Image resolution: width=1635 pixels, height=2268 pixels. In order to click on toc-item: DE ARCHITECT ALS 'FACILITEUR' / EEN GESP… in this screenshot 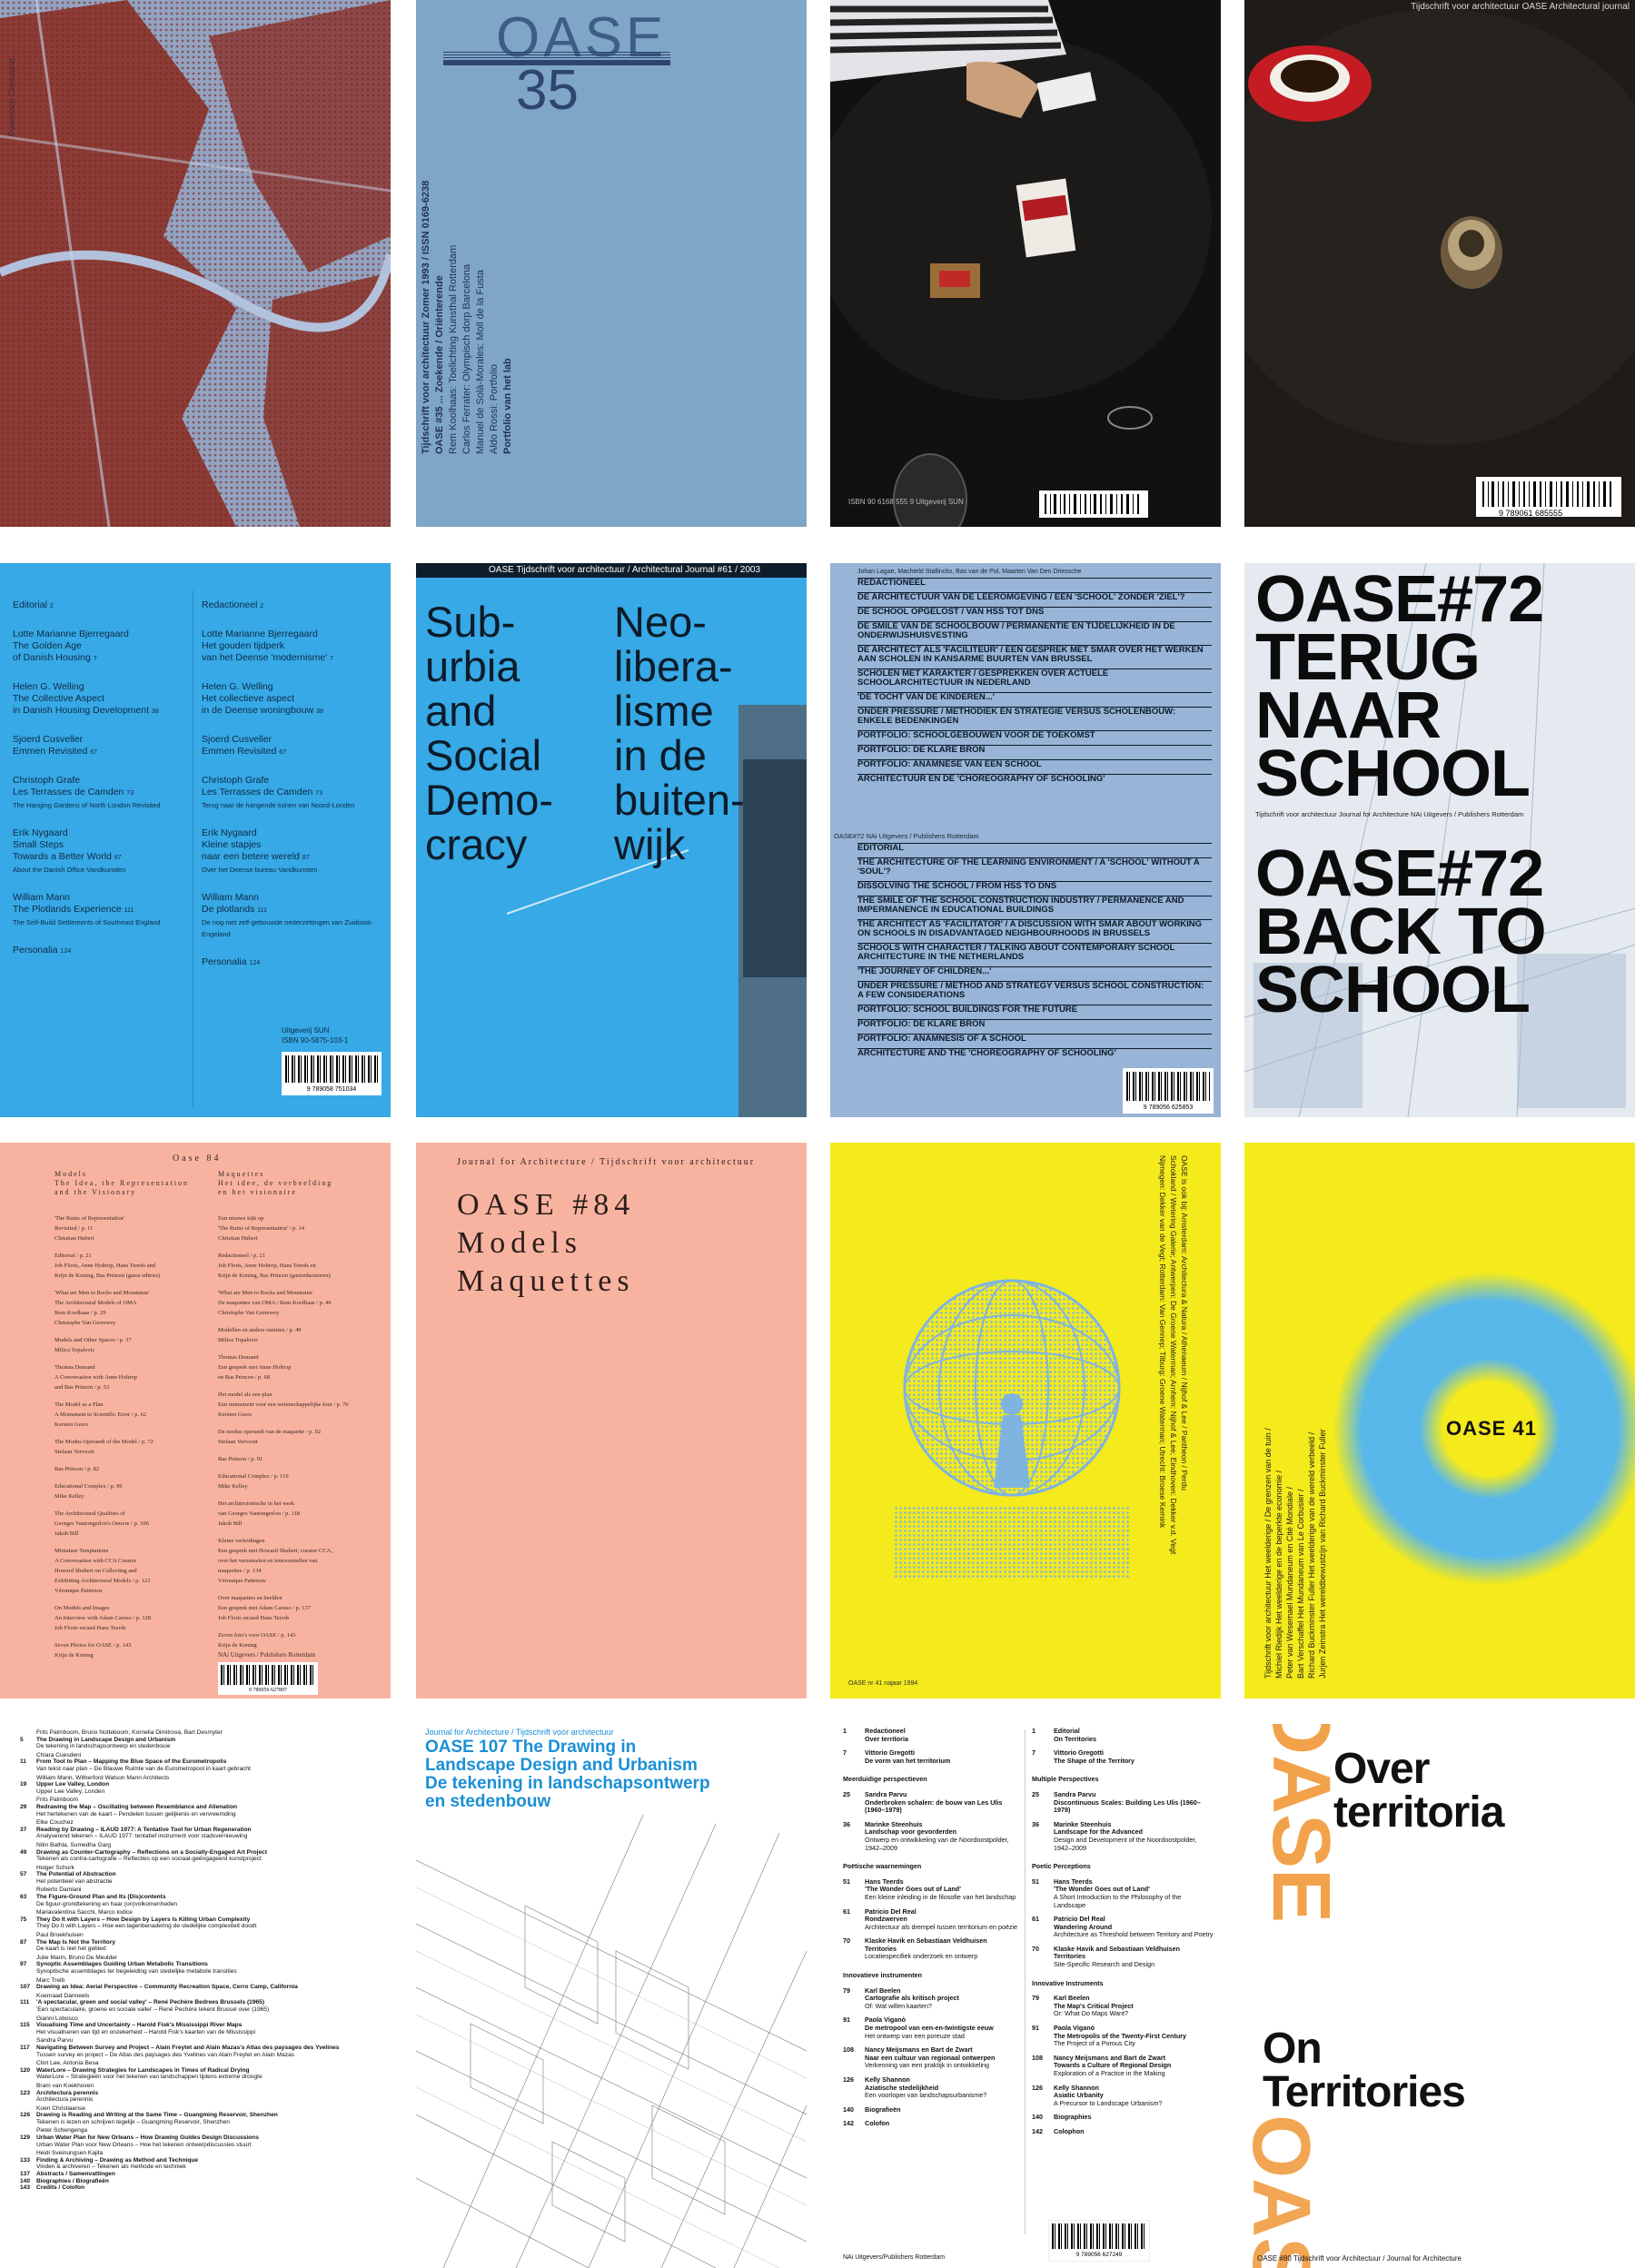, I will do `click(1034, 655)`.